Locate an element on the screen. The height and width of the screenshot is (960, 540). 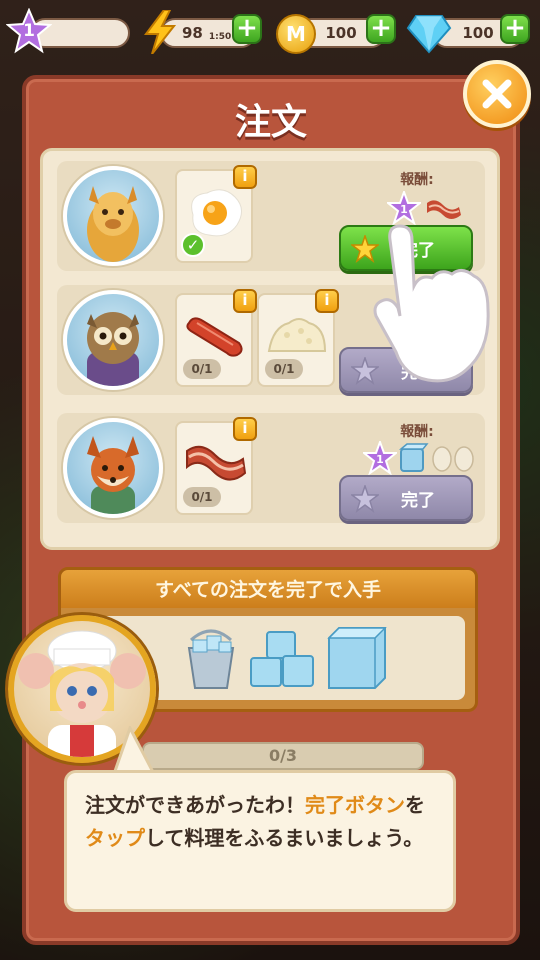
coin-icon: M is located at coordinates (296, 34).